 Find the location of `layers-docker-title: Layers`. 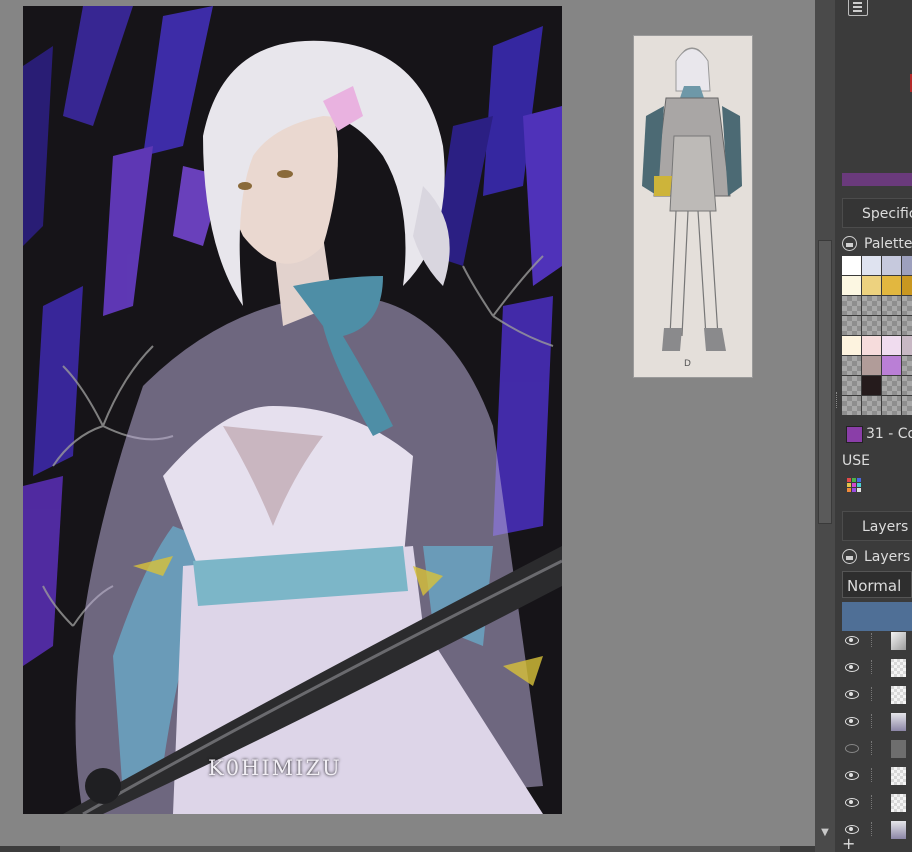

layers-docker-title: Layers is located at coordinates (887, 557).